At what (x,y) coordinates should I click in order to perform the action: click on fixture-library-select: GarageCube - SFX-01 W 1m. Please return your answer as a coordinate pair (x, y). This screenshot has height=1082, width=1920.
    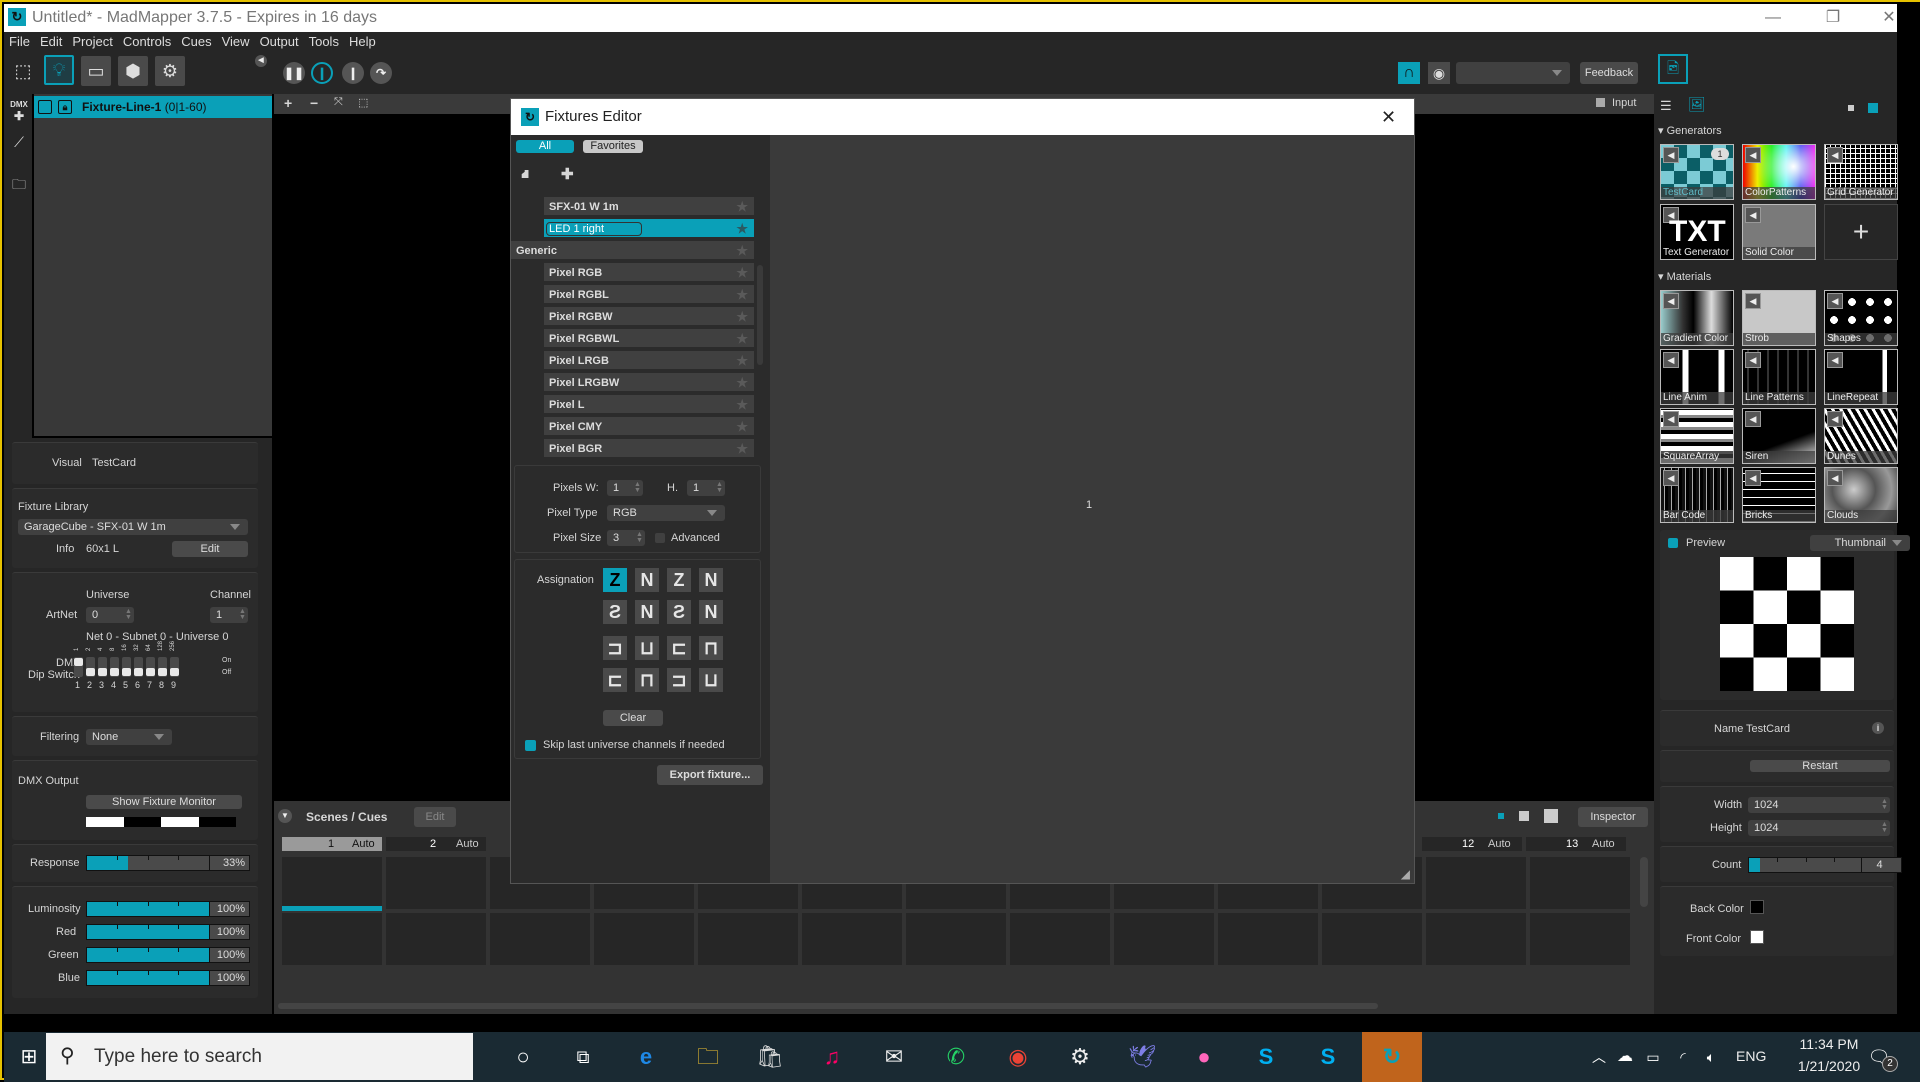
    Looking at the image, I should click on (133, 527).